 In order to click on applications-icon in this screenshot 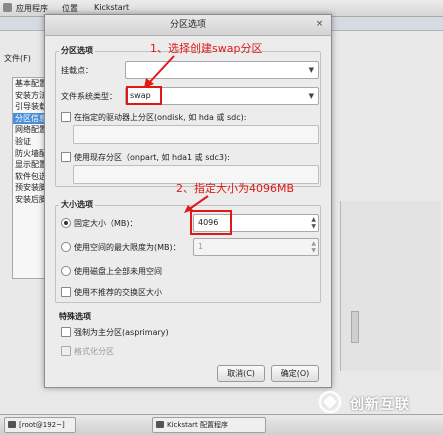, I will do `click(7, 7)`.